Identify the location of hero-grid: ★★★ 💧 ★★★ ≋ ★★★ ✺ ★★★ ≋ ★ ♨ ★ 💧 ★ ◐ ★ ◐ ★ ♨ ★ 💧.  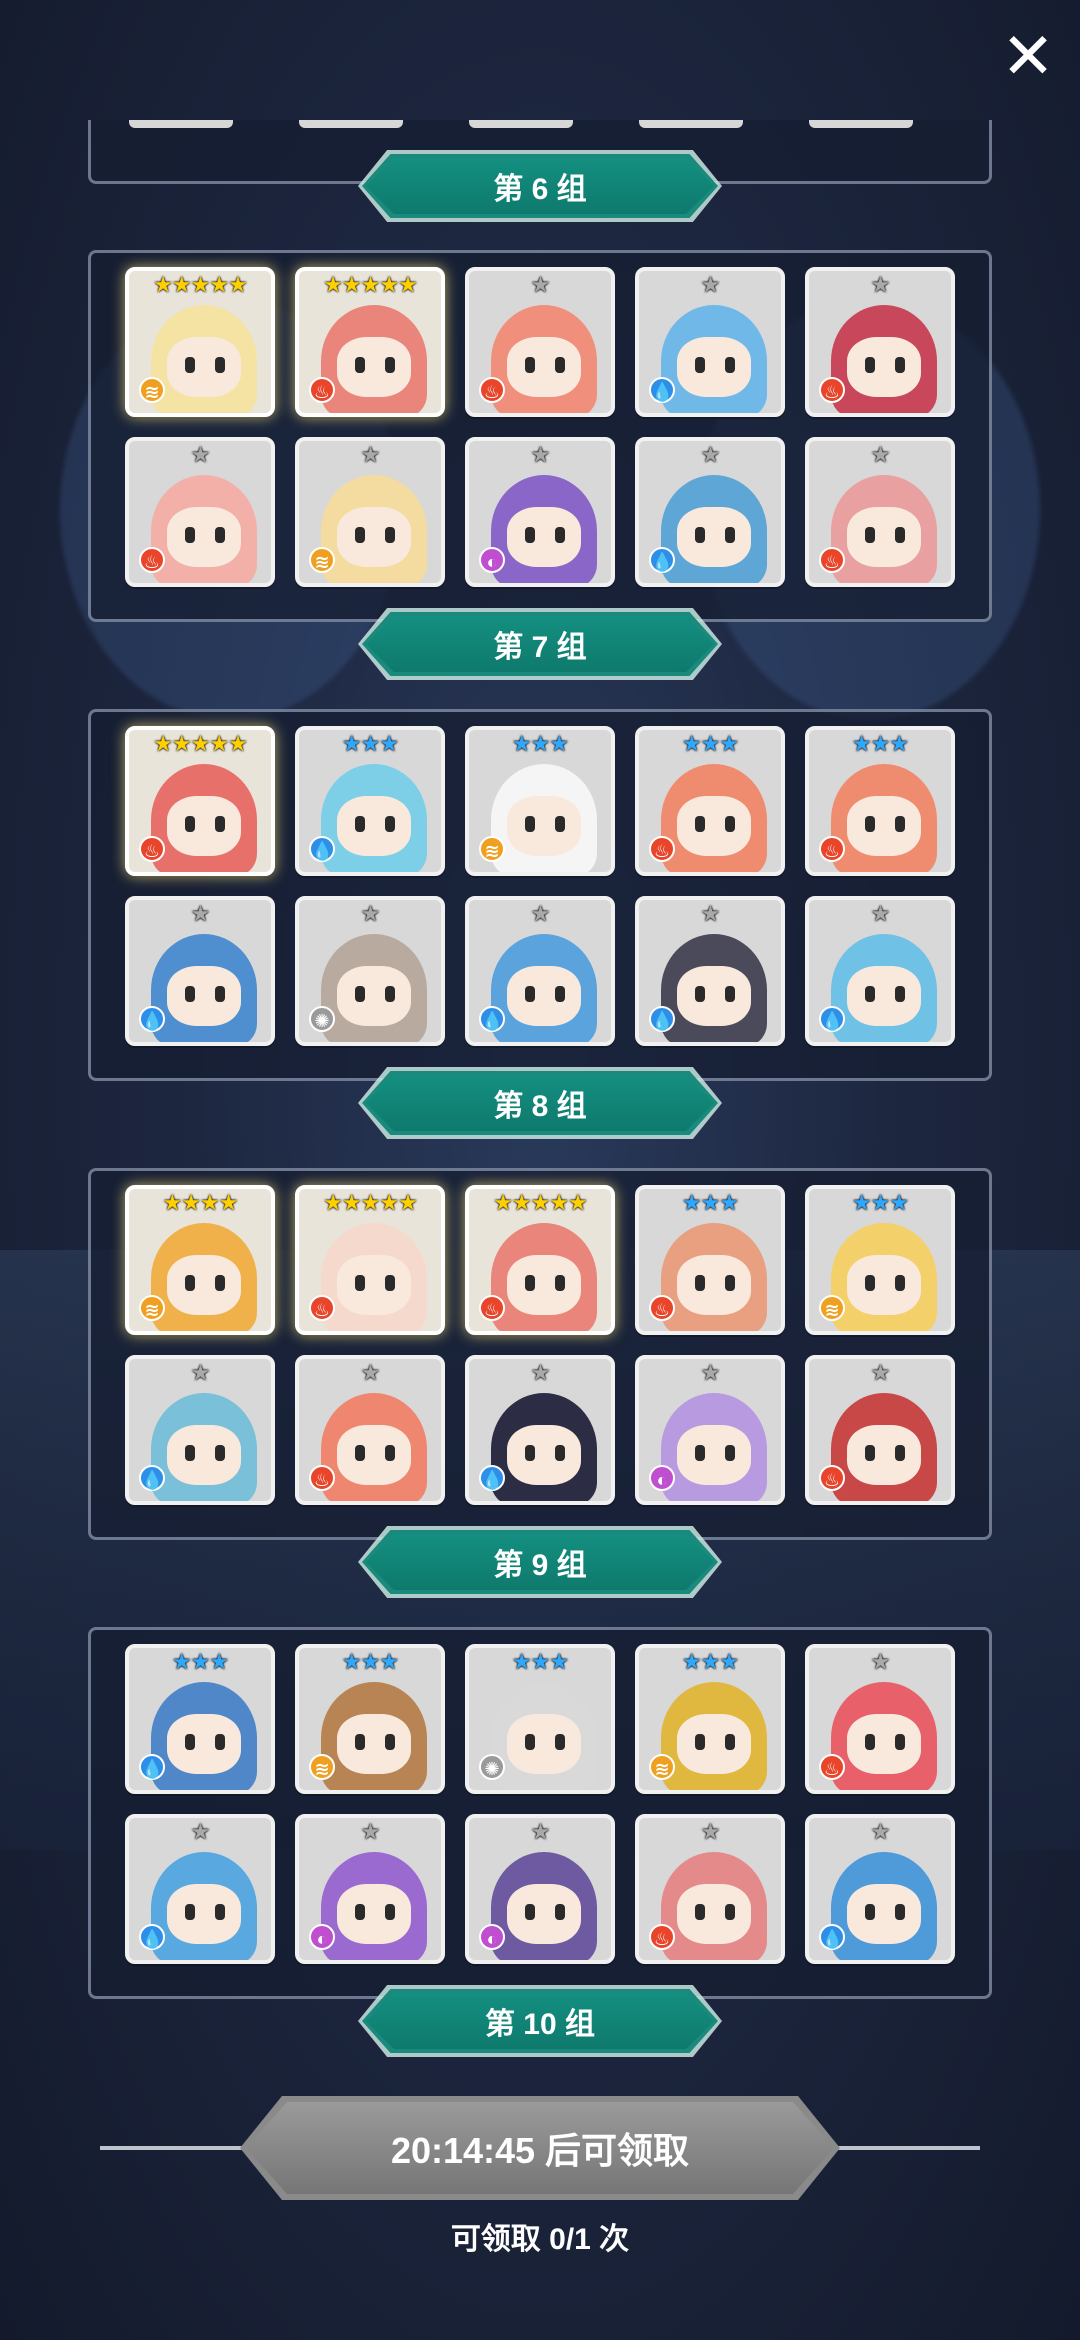
(540, 1804).